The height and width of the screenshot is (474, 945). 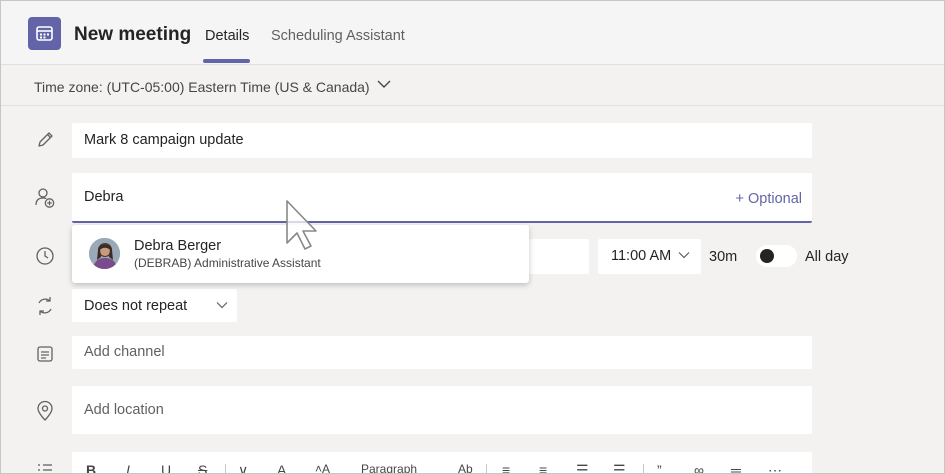 What do you see at coordinates (166, 467) in the screenshot?
I see `underline-icon: U` at bounding box center [166, 467].